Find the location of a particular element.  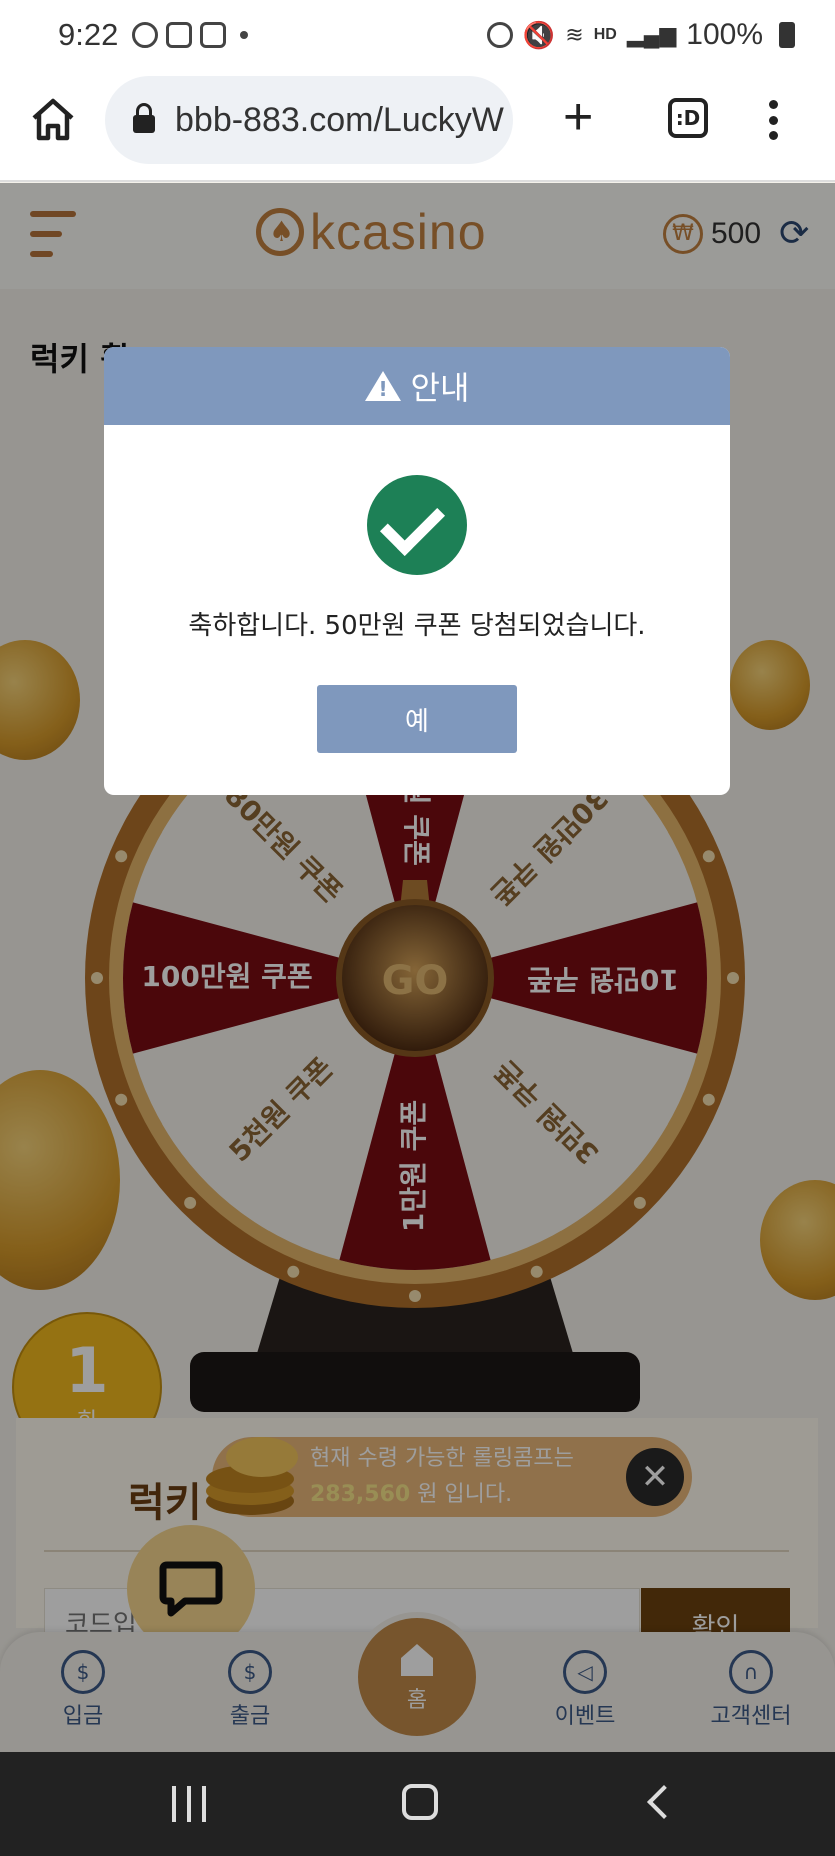

success-check-icon is located at coordinates (417, 525).